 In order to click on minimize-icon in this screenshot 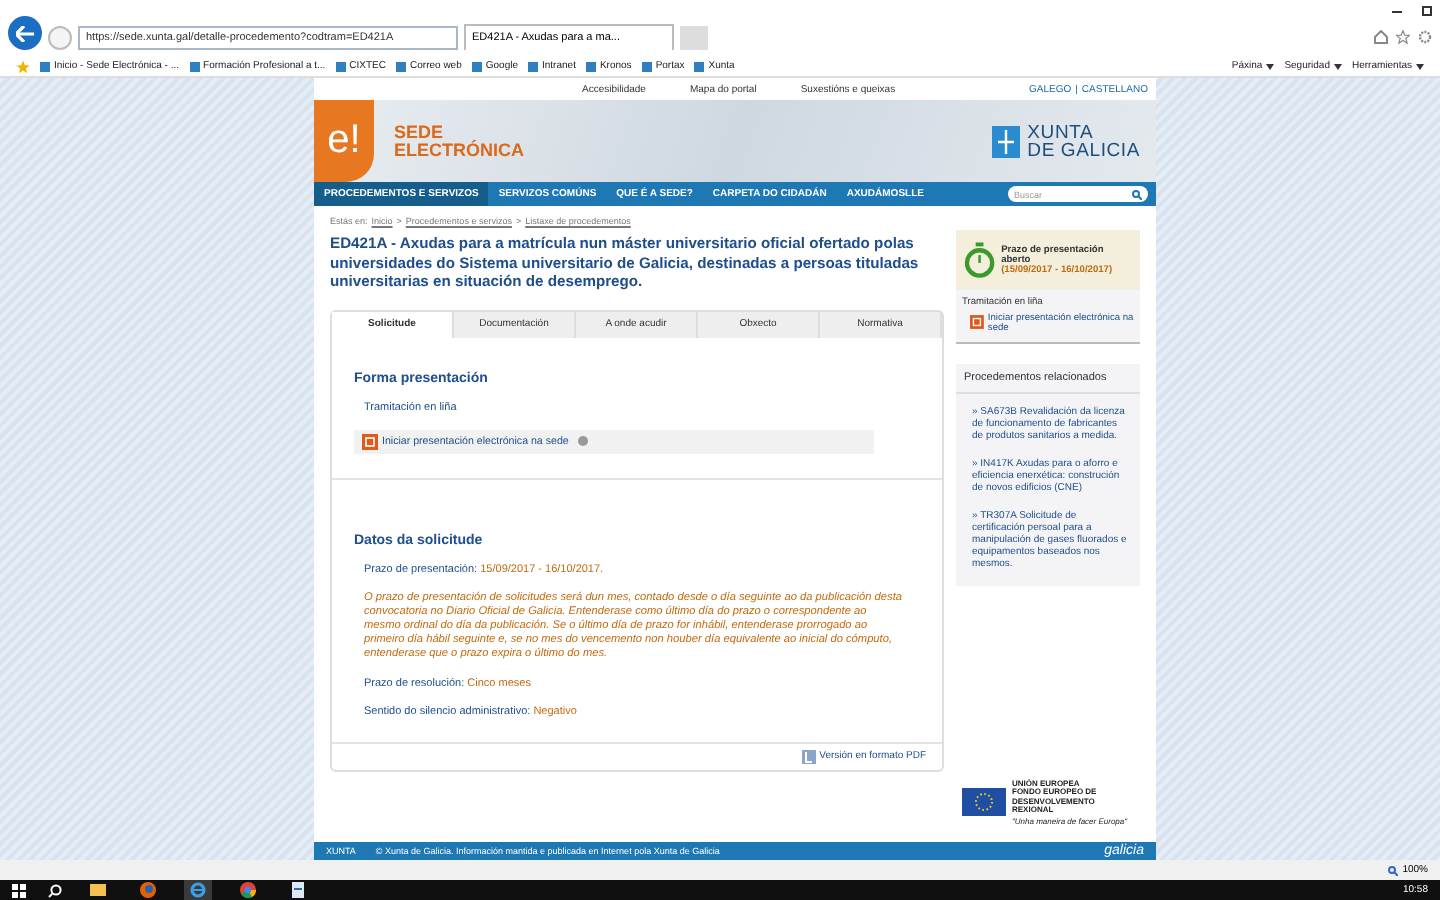, I will do `click(1397, 11)`.